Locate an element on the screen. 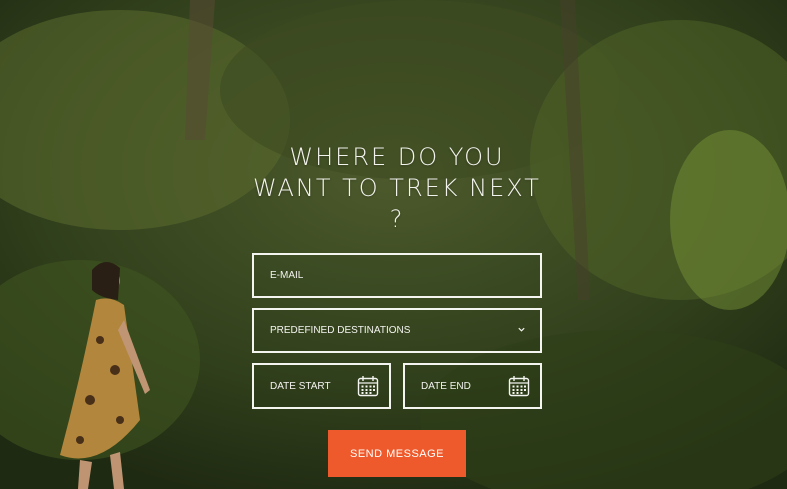 The height and width of the screenshot is (489, 787). page-title: WHERE DO YOU WANT TO TREK NEXT ? is located at coordinates (397, 188).